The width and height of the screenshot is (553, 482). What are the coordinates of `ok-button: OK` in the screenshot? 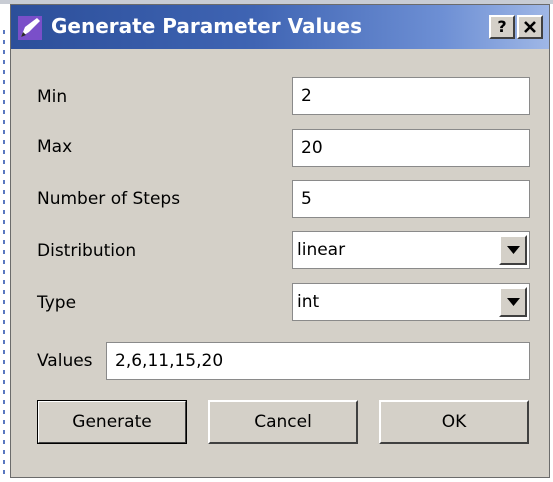 It's located at (454, 422).